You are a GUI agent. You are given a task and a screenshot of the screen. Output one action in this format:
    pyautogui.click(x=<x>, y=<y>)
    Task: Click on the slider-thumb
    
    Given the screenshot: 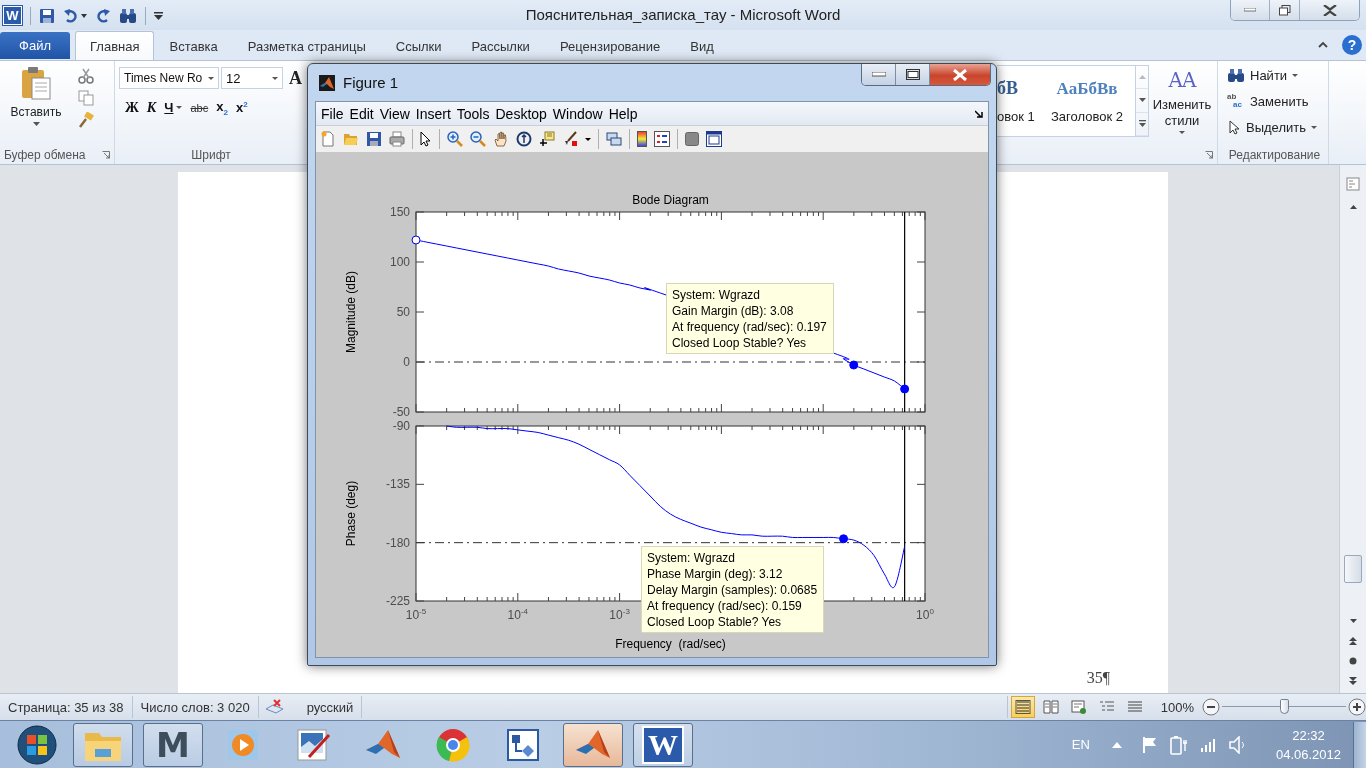 What is the action you would take?
    pyautogui.click(x=1284, y=706)
    